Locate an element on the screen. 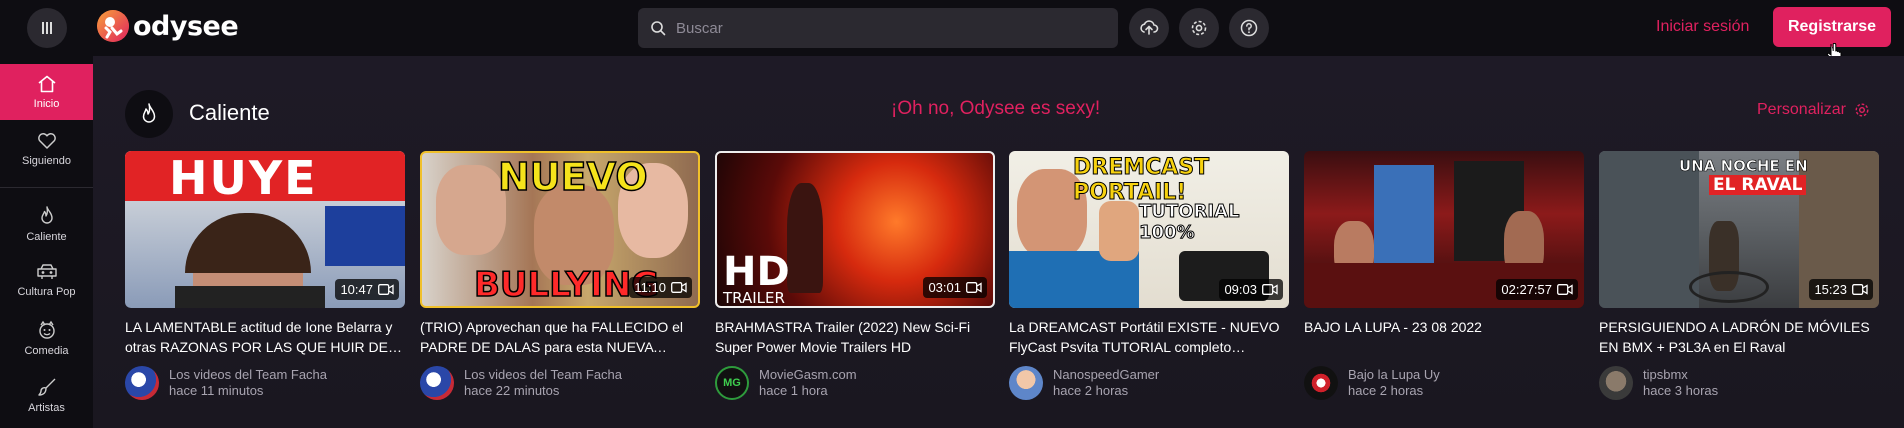 The image size is (1904, 428). sidebar-item-siguiendo: Siguiendo is located at coordinates (46, 149).